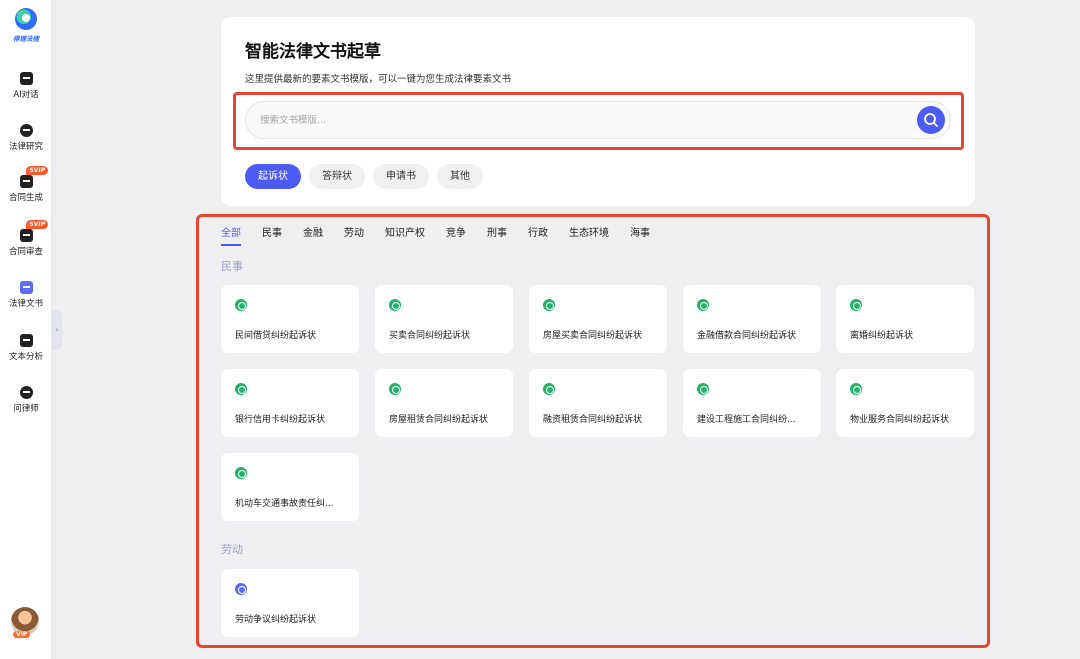  I want to click on tab-defense: 答辩状, so click(337, 176).